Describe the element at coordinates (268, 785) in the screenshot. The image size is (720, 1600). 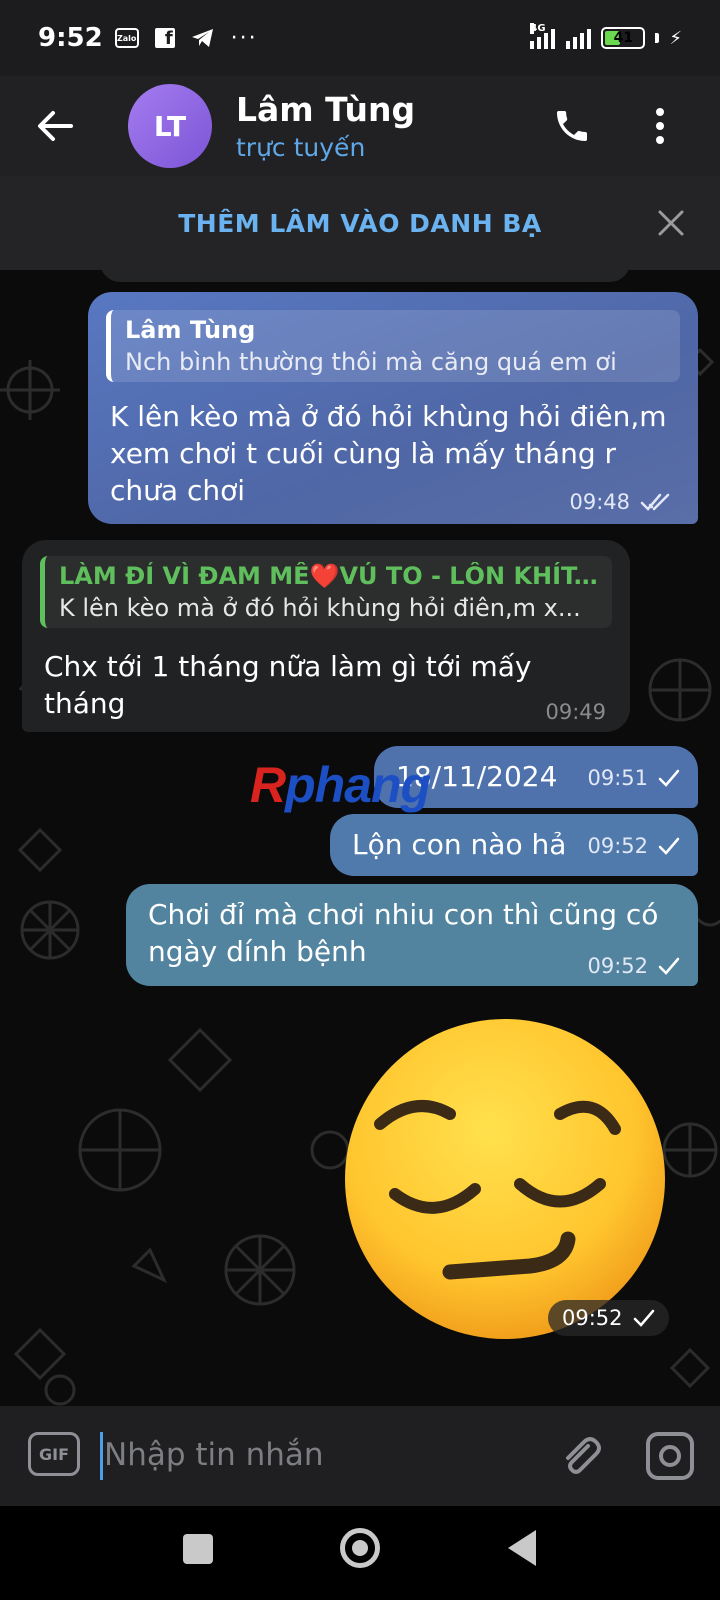
I see `watermark-first: R` at that location.